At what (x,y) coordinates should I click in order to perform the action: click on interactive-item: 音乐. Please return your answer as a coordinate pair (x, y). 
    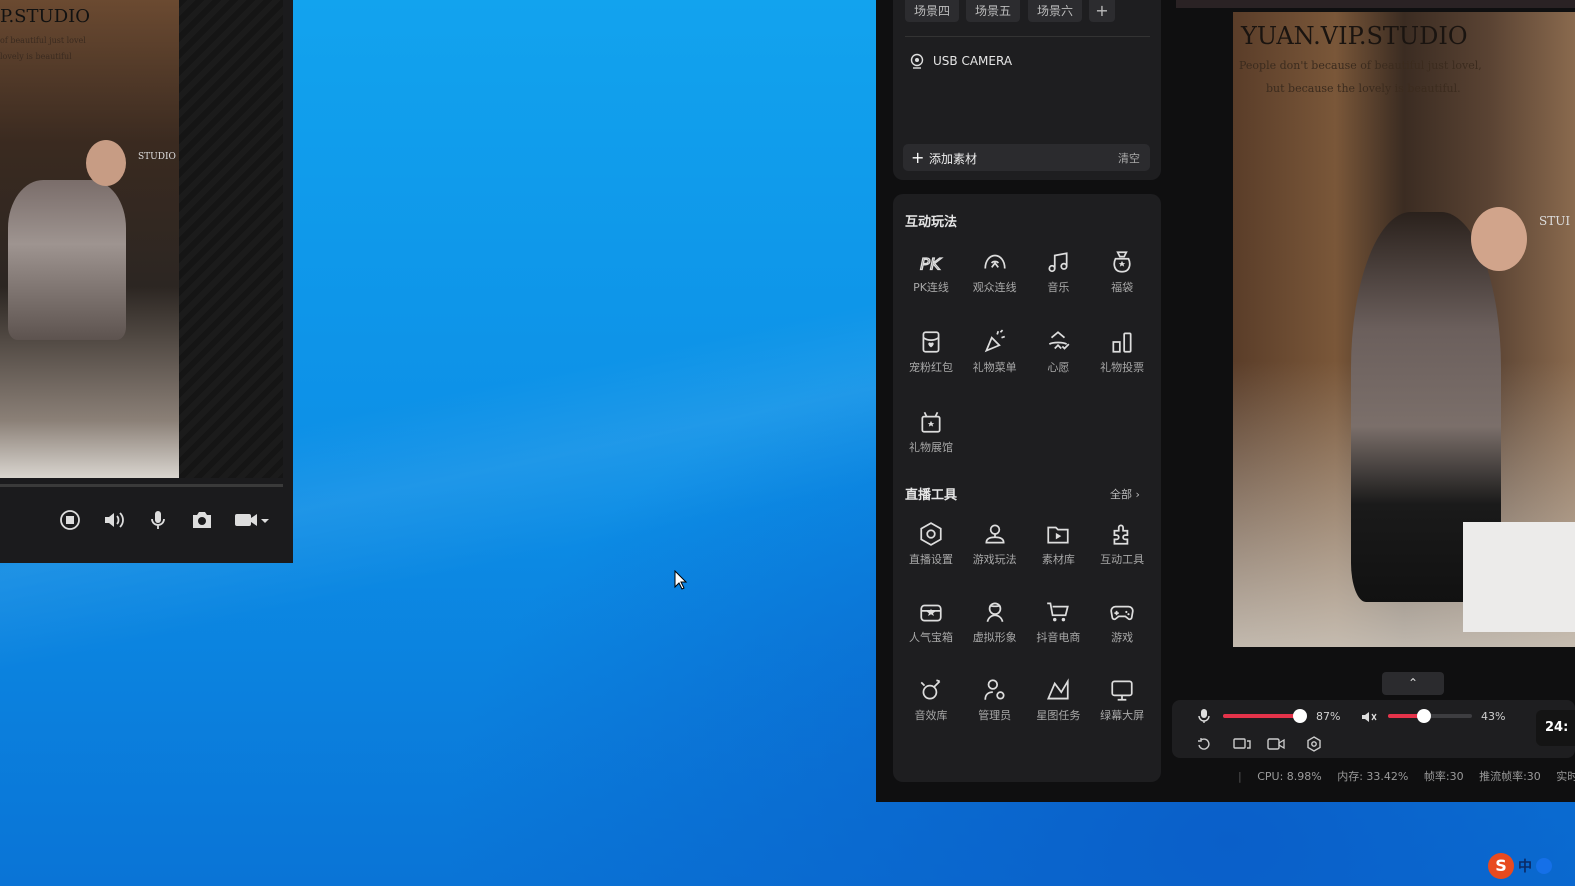
    Looking at the image, I should click on (1058, 272).